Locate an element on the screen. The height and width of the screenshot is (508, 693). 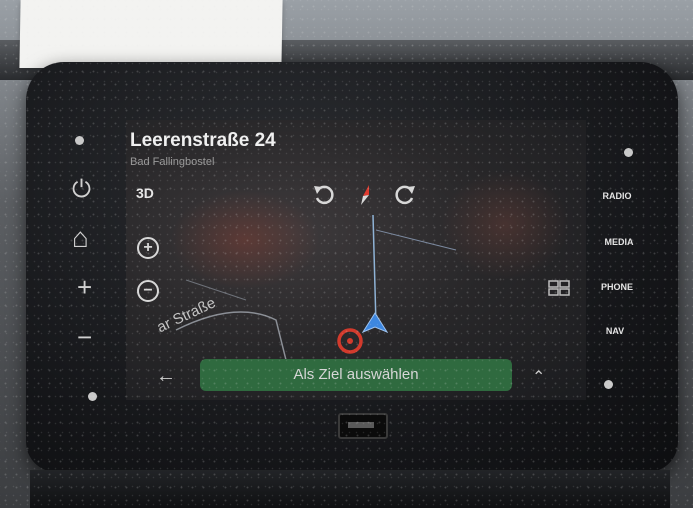
phone-button: PHONE is located at coordinates (617, 287).